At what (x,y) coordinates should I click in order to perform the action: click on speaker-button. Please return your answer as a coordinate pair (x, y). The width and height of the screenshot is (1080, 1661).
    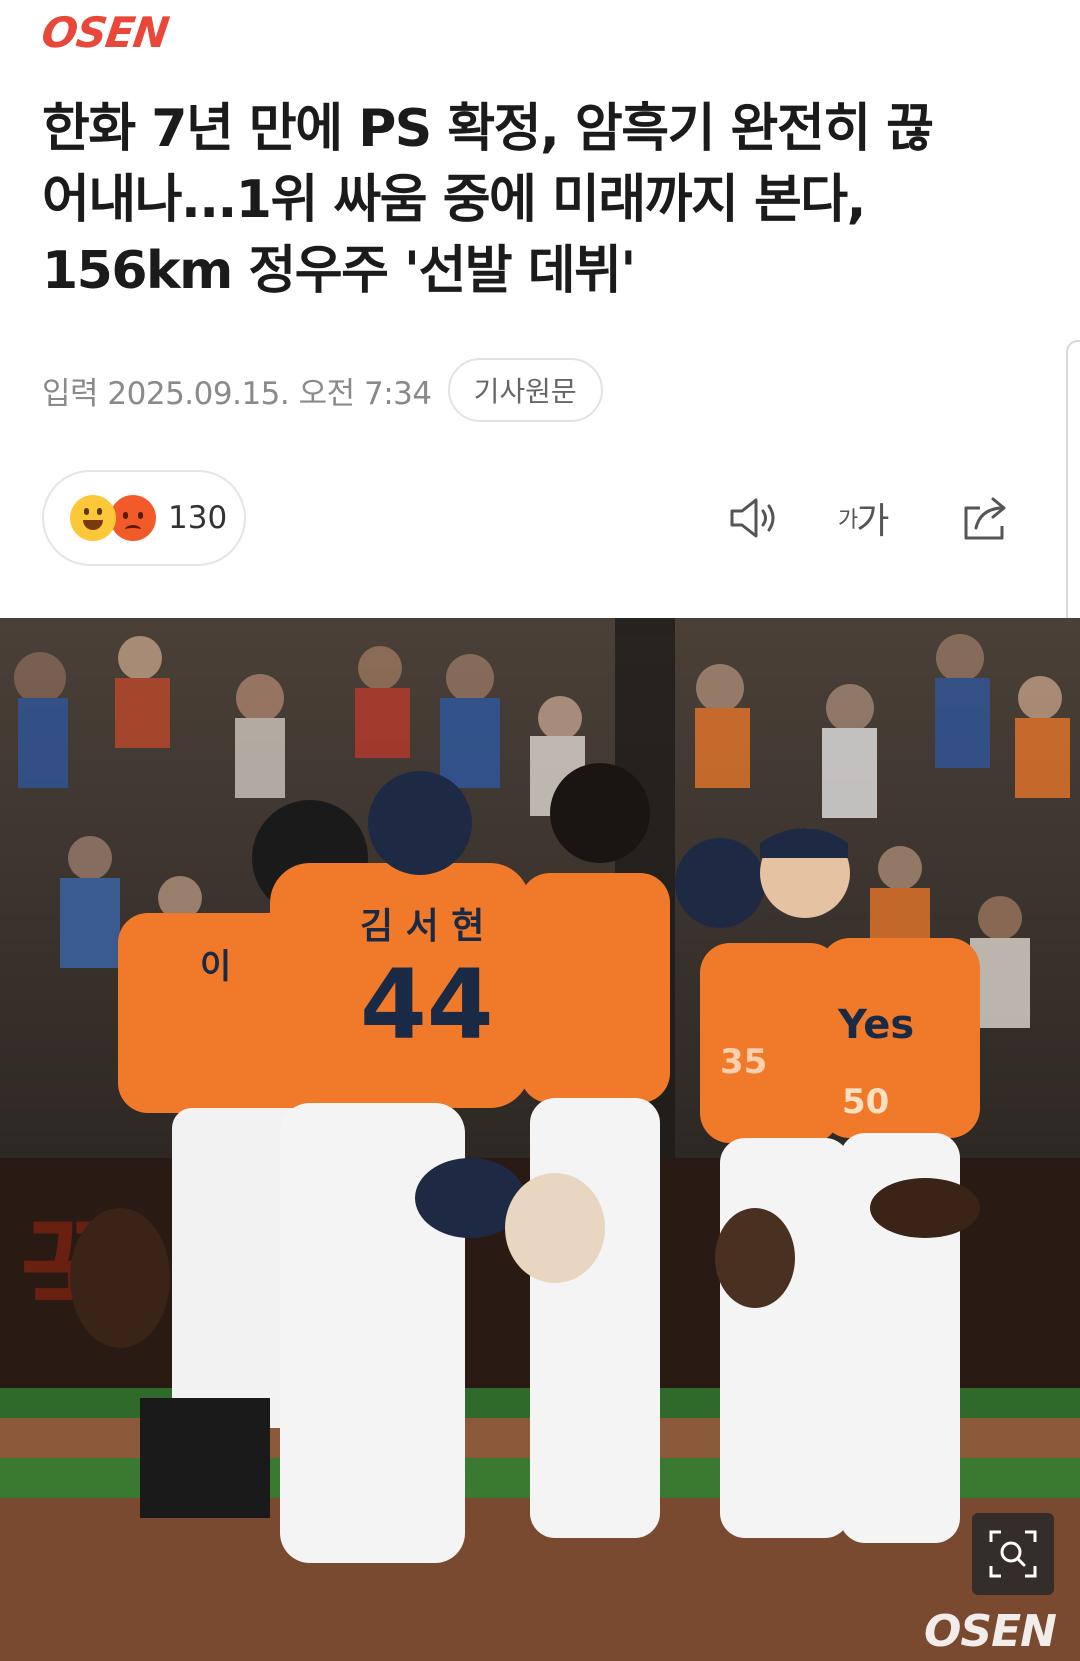
    Looking at the image, I should click on (754, 518).